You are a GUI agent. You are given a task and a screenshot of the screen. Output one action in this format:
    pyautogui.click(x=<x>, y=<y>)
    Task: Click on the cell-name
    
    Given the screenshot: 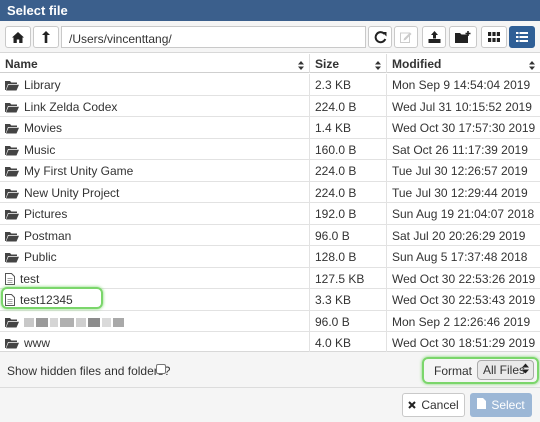 What is the action you would take?
    pyautogui.click(x=155, y=321)
    